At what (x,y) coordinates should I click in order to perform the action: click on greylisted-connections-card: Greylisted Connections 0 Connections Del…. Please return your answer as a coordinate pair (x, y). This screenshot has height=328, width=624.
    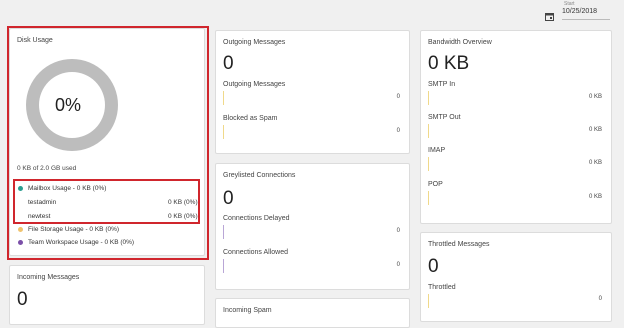
    Looking at the image, I should click on (312, 226).